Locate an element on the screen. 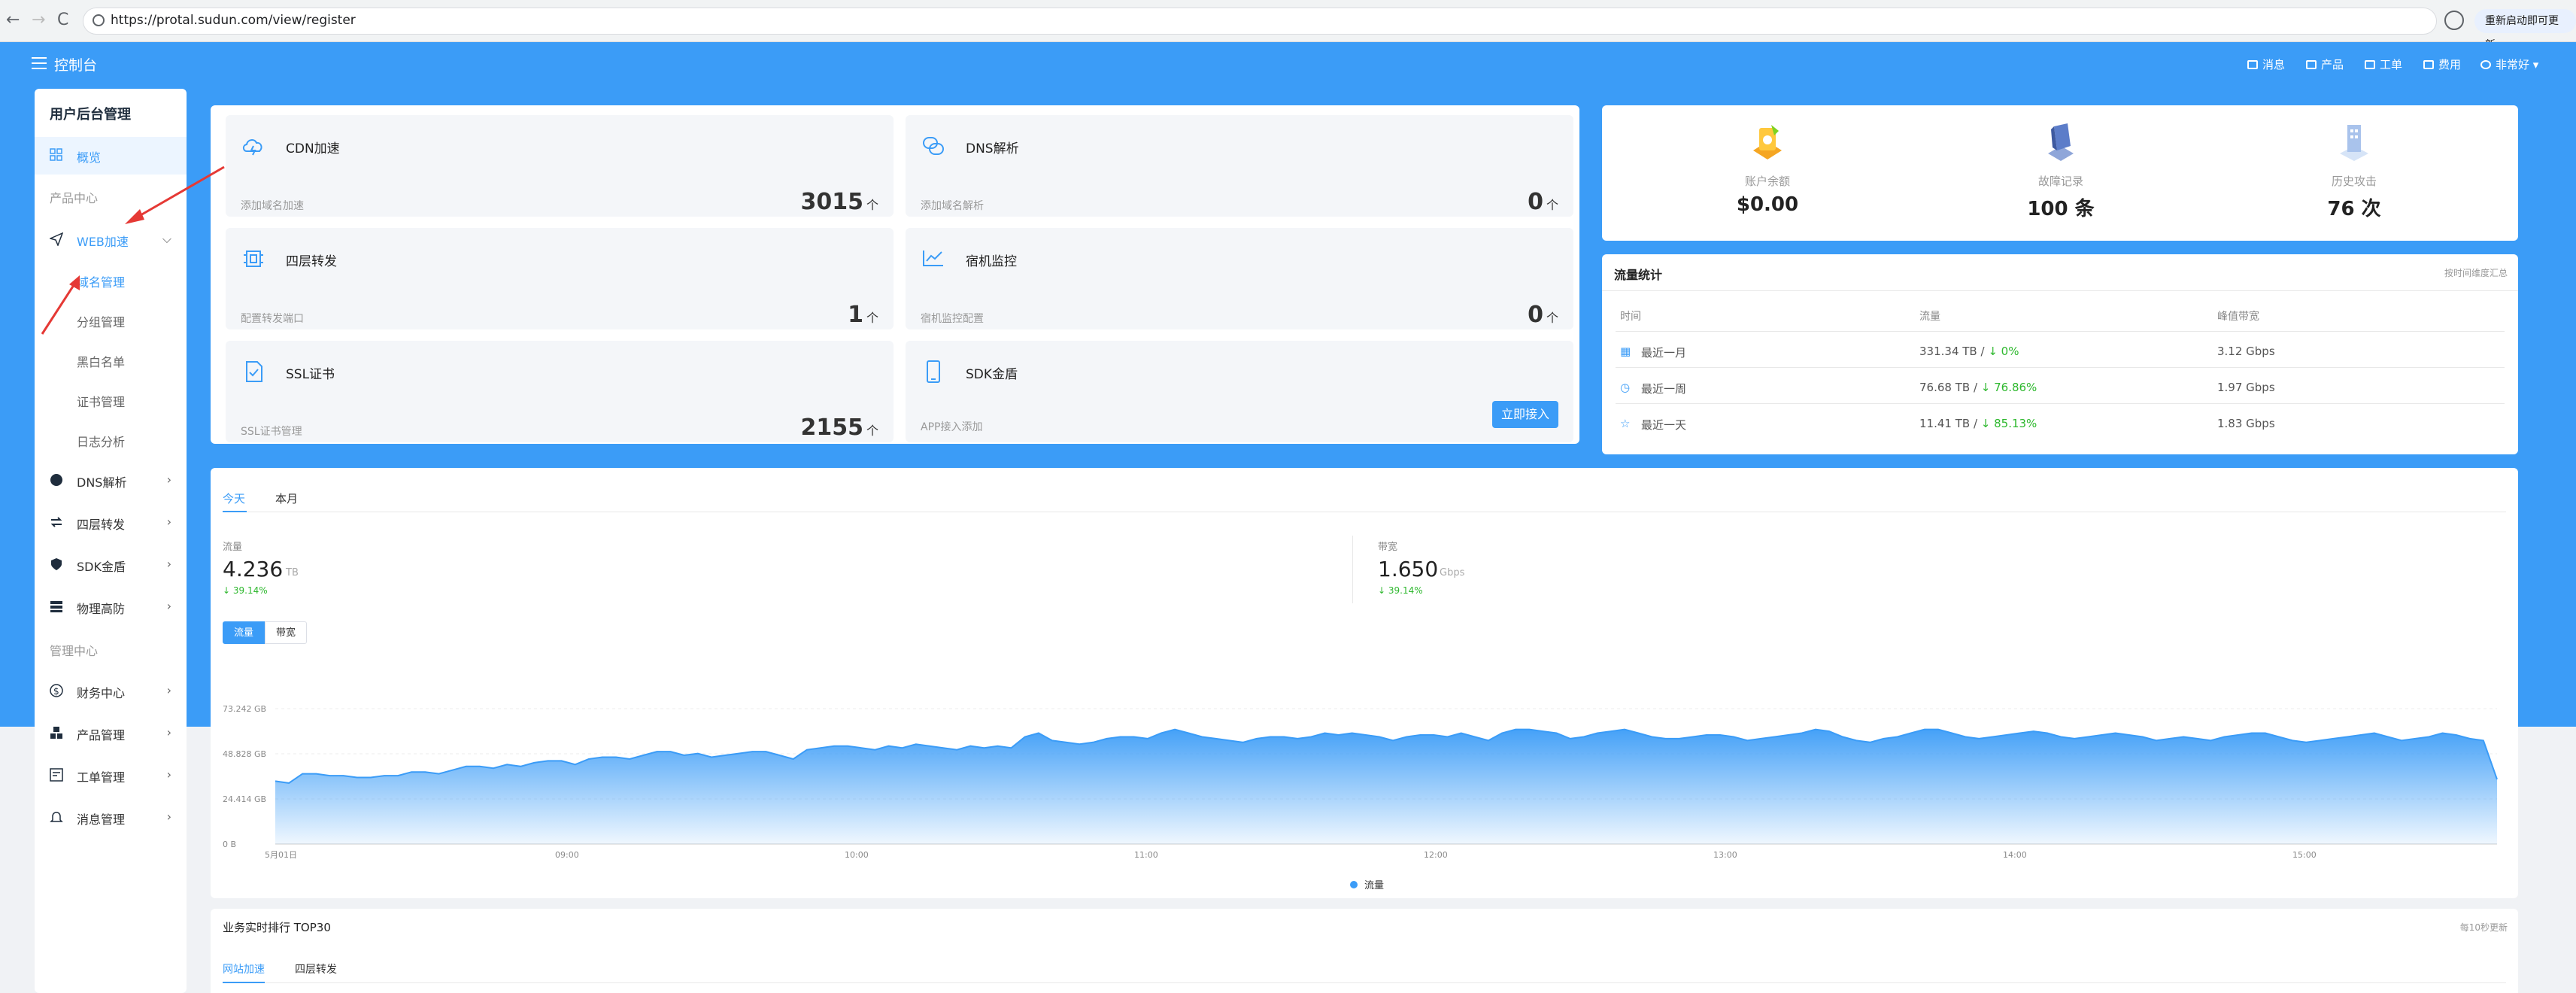  row-traffic-value: 331.34 TB is located at coordinates (1948, 352).